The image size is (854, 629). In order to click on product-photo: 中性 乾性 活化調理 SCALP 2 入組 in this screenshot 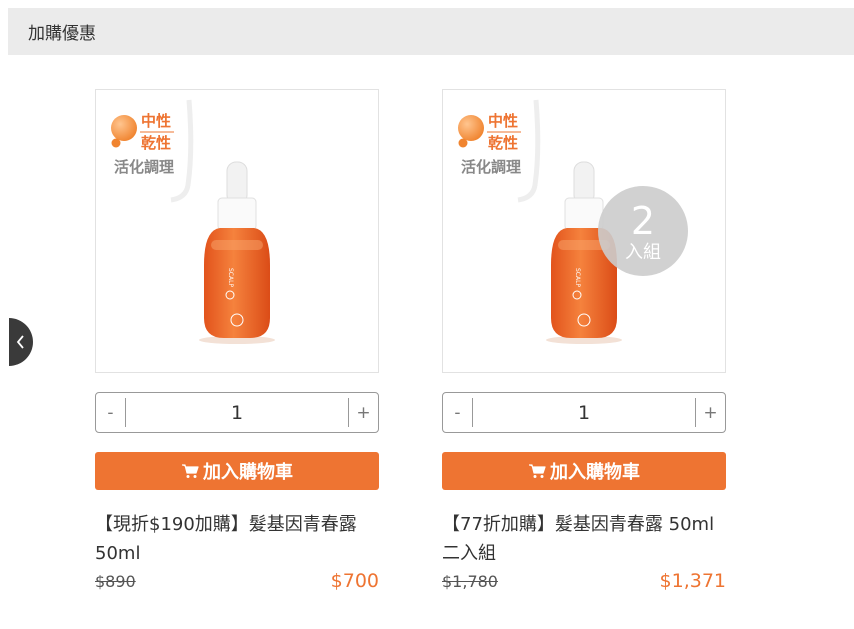, I will do `click(565, 217)`.